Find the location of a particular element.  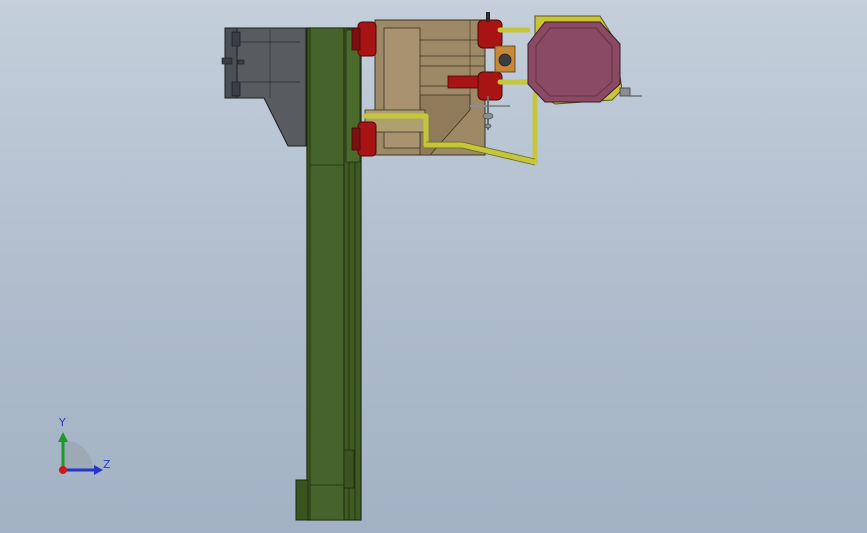

drum-assembly is located at coordinates (584, 60).